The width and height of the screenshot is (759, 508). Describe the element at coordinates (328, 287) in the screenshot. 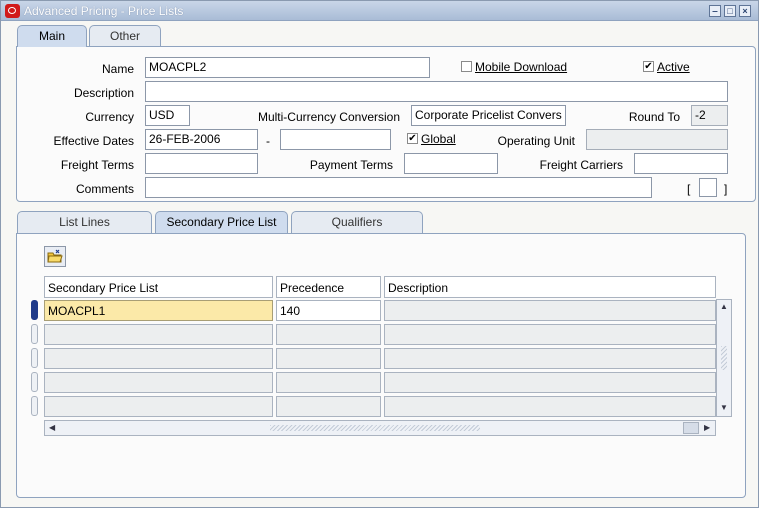

I see `column-header-precedence: Precedence` at that location.